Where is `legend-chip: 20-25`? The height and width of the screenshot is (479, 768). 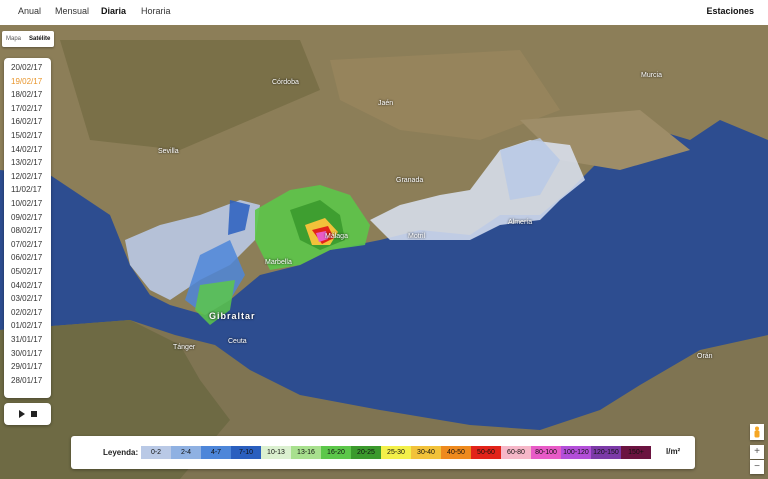 legend-chip: 20-25 is located at coordinates (366, 452).